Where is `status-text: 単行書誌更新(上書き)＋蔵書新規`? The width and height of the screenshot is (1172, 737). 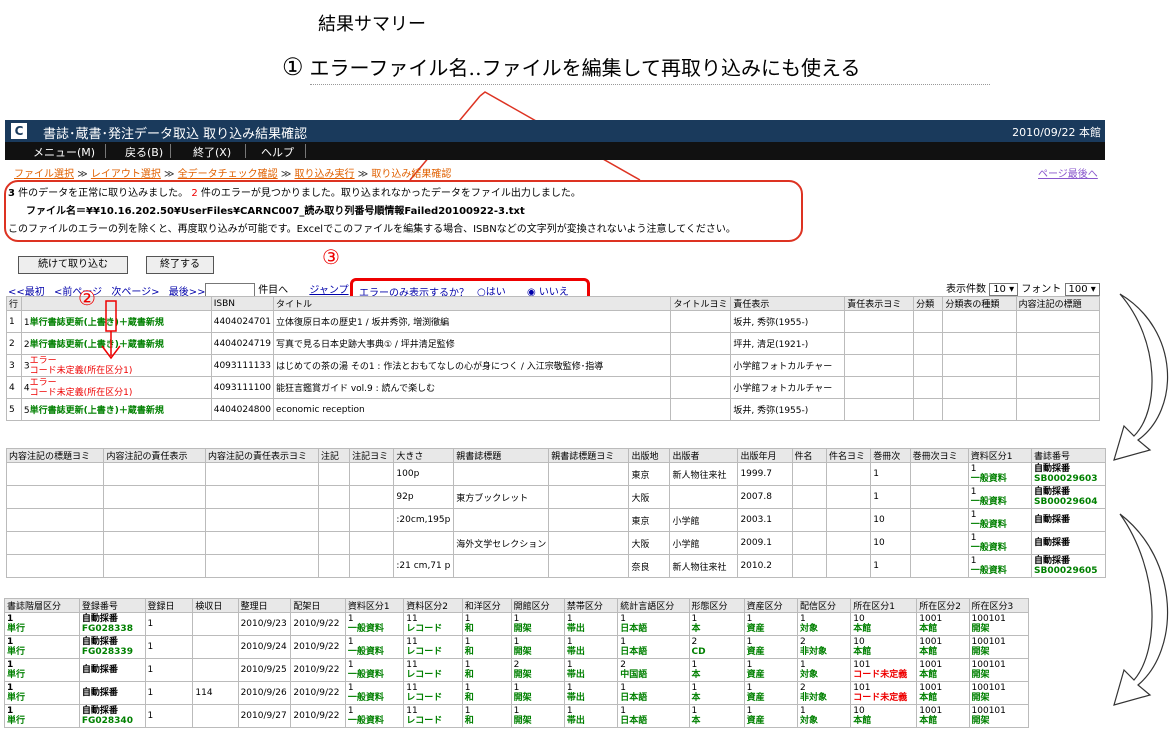 status-text: 単行書誌更新(上書き)＋蔵書新規 is located at coordinates (96, 323).